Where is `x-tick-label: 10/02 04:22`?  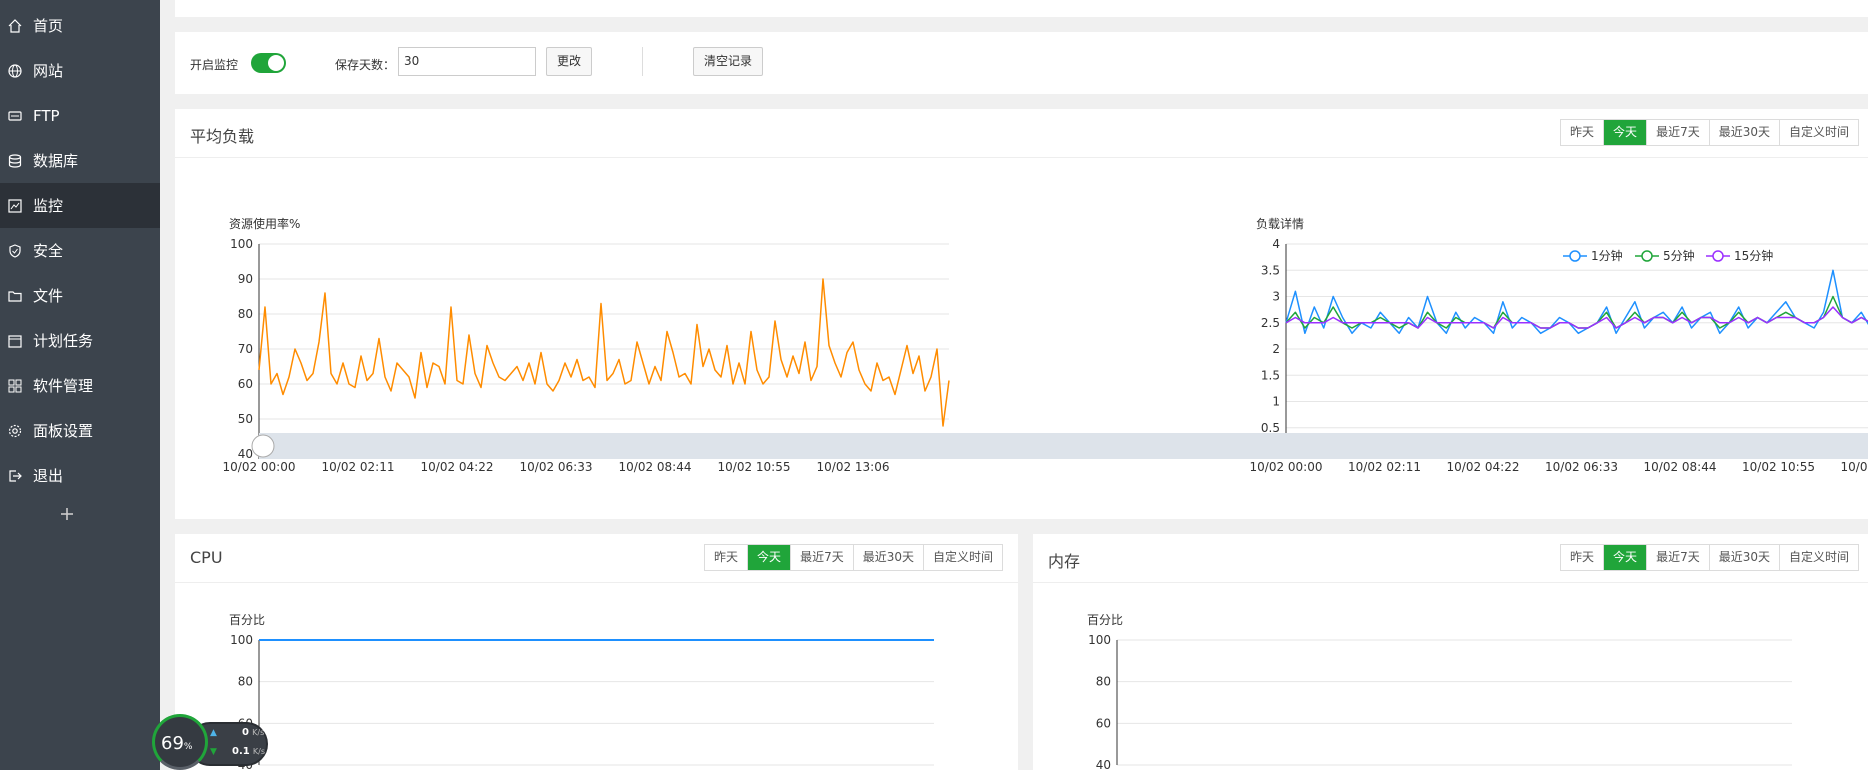 x-tick-label: 10/02 04:22 is located at coordinates (457, 467).